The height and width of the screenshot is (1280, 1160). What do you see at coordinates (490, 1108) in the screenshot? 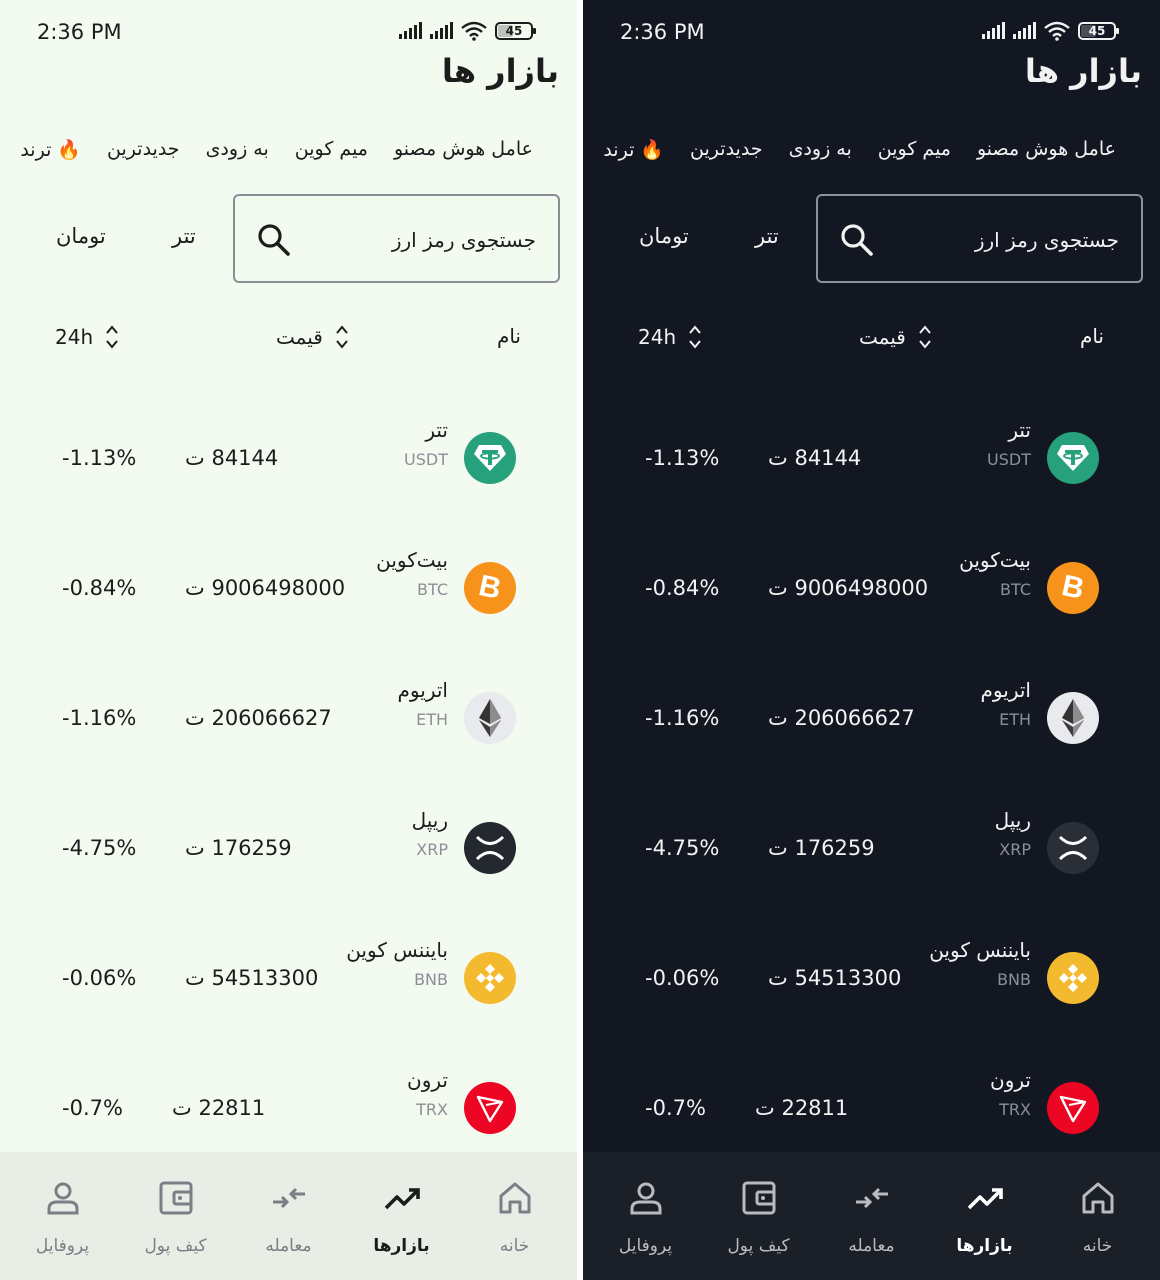
I see `trx-logo-icon` at bounding box center [490, 1108].